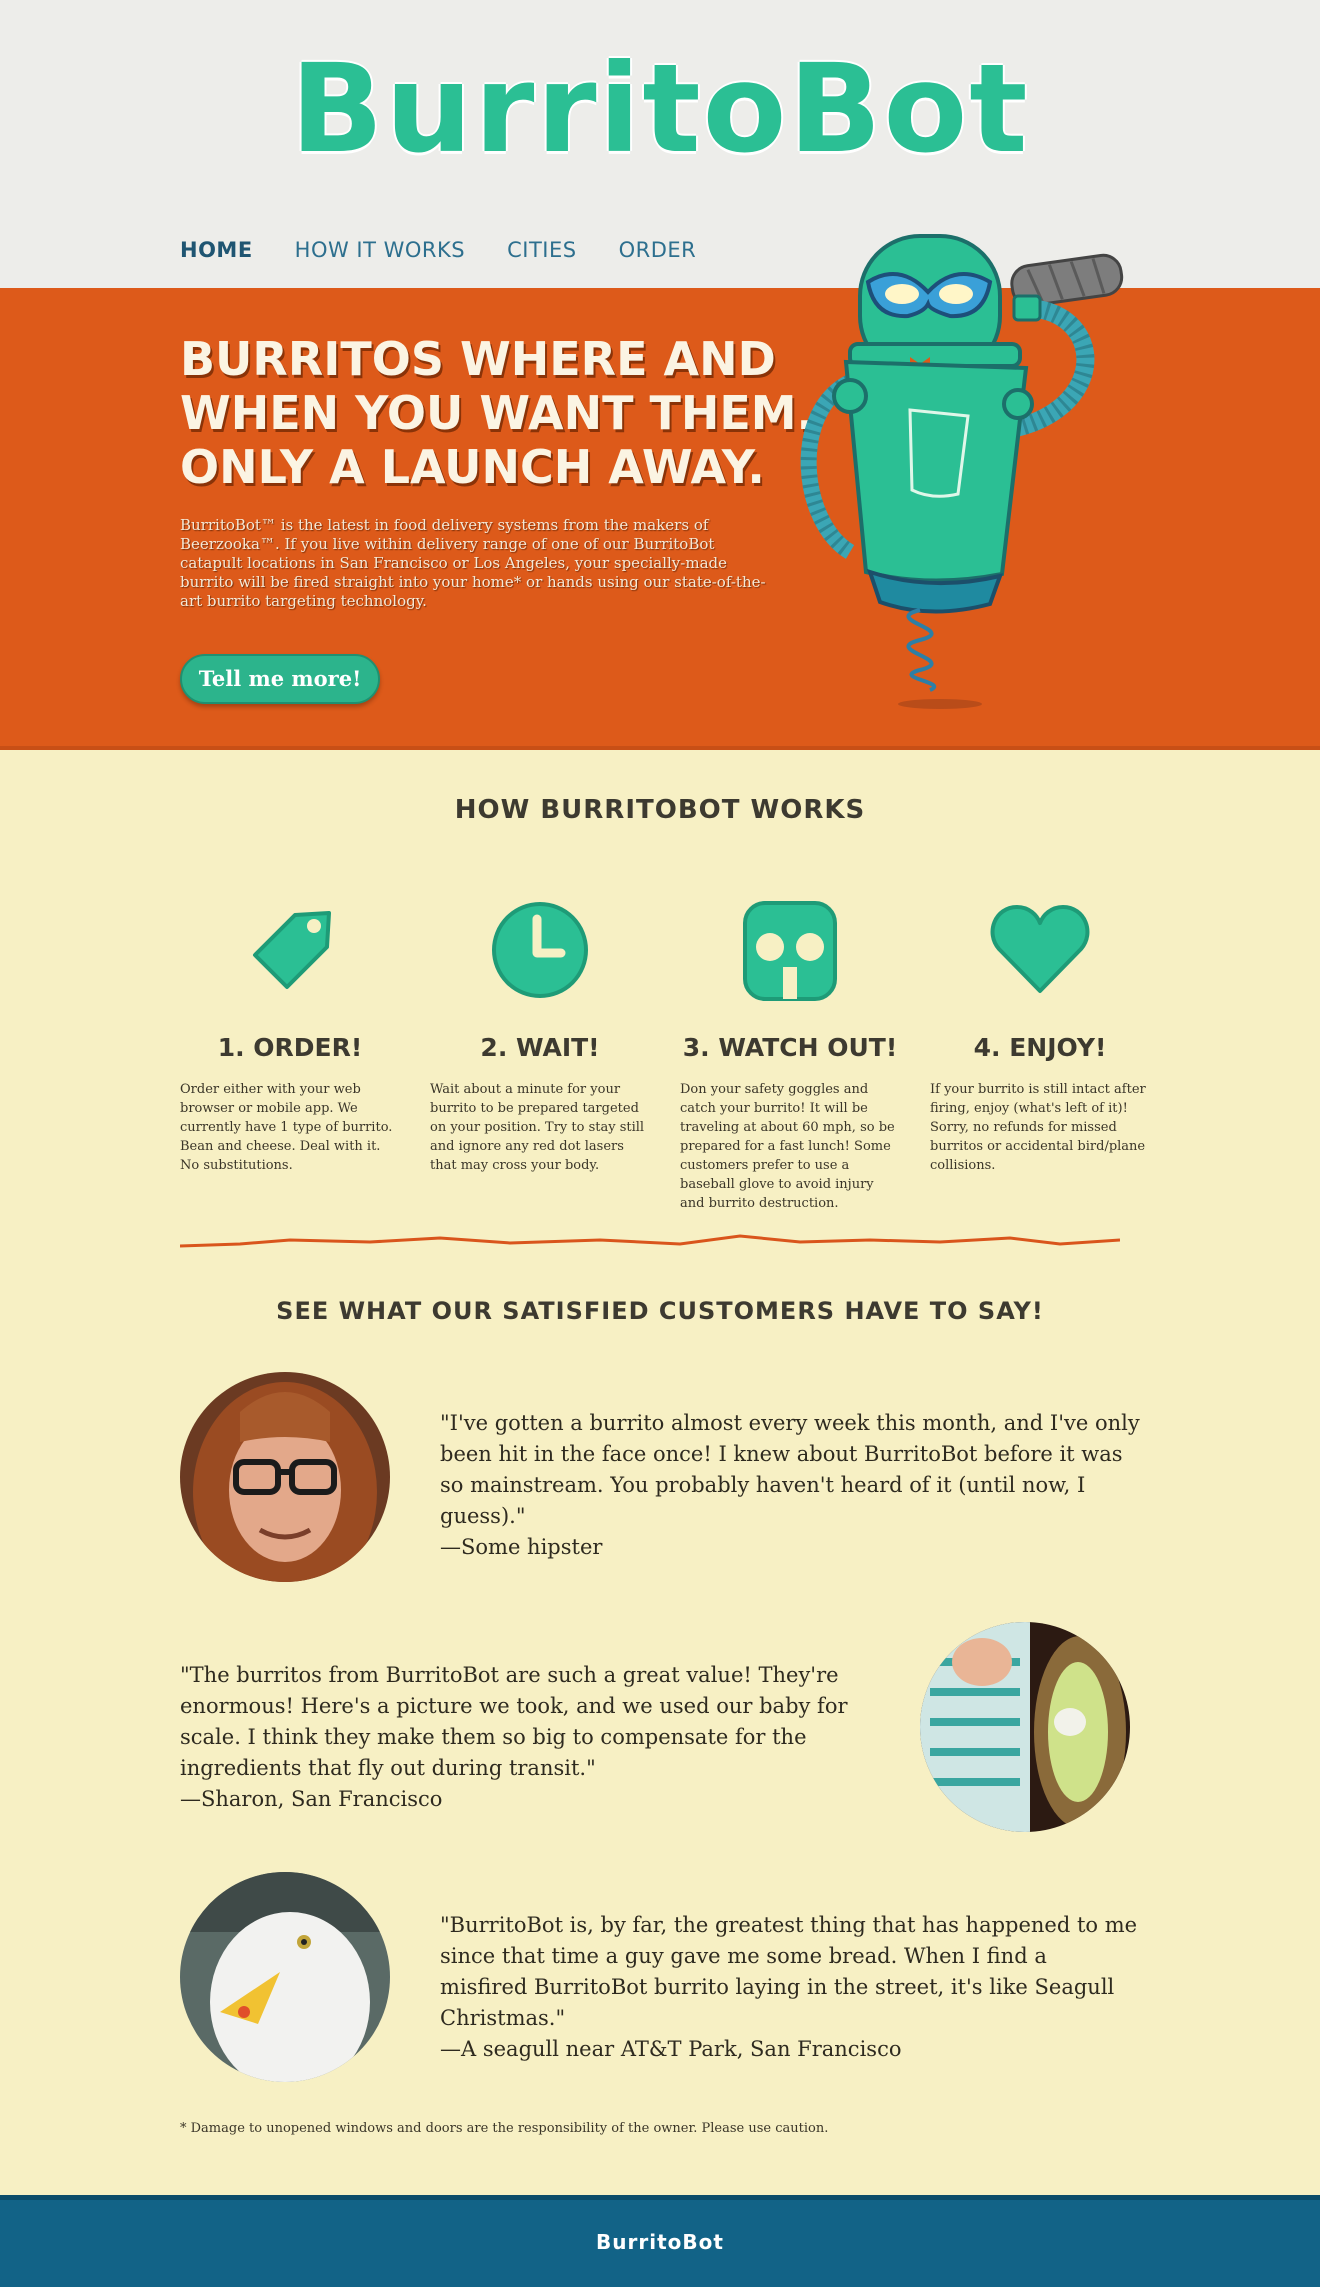  Describe the element at coordinates (311, 1799) in the screenshot. I see `quote-author: —Sharon, San Francisco` at that location.